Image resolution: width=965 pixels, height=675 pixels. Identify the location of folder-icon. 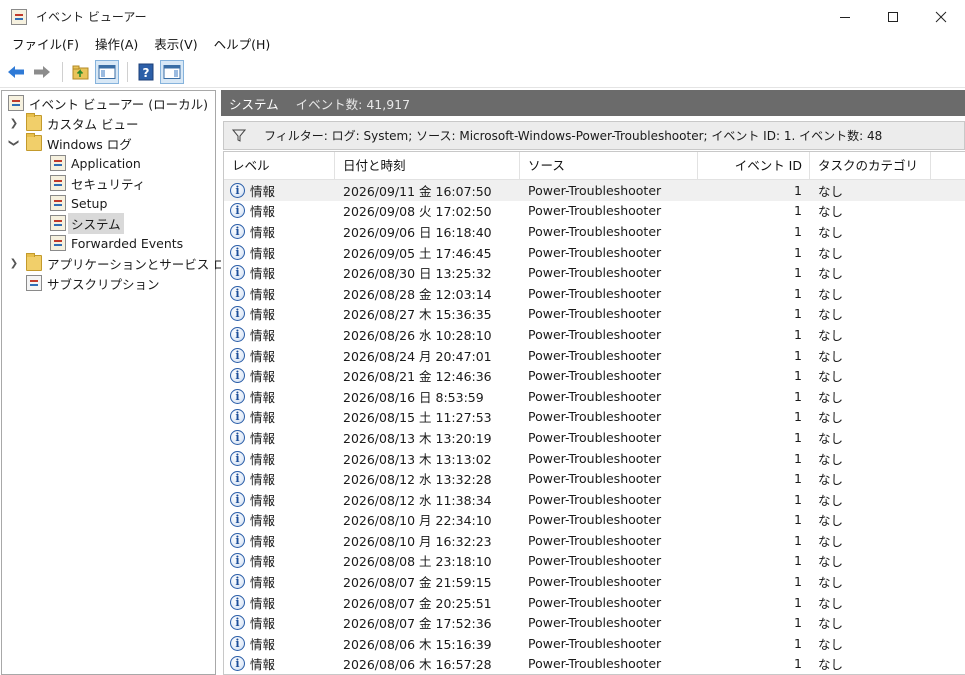
(34, 122).